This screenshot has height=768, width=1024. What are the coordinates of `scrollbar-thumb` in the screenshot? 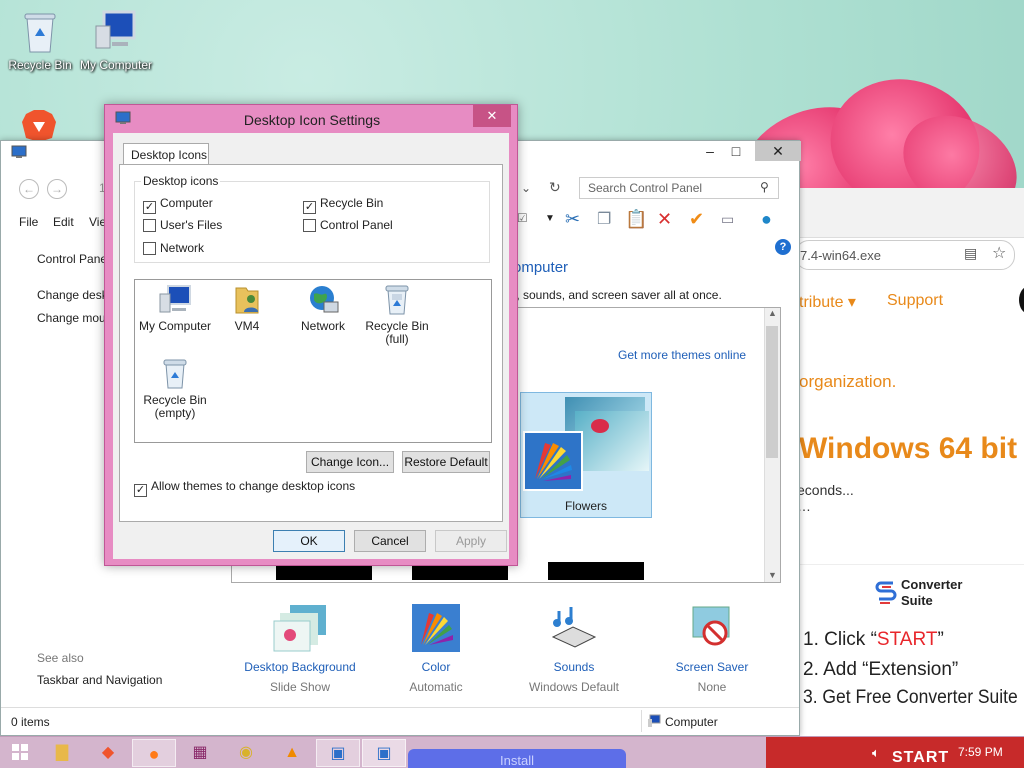 It's located at (772, 392).